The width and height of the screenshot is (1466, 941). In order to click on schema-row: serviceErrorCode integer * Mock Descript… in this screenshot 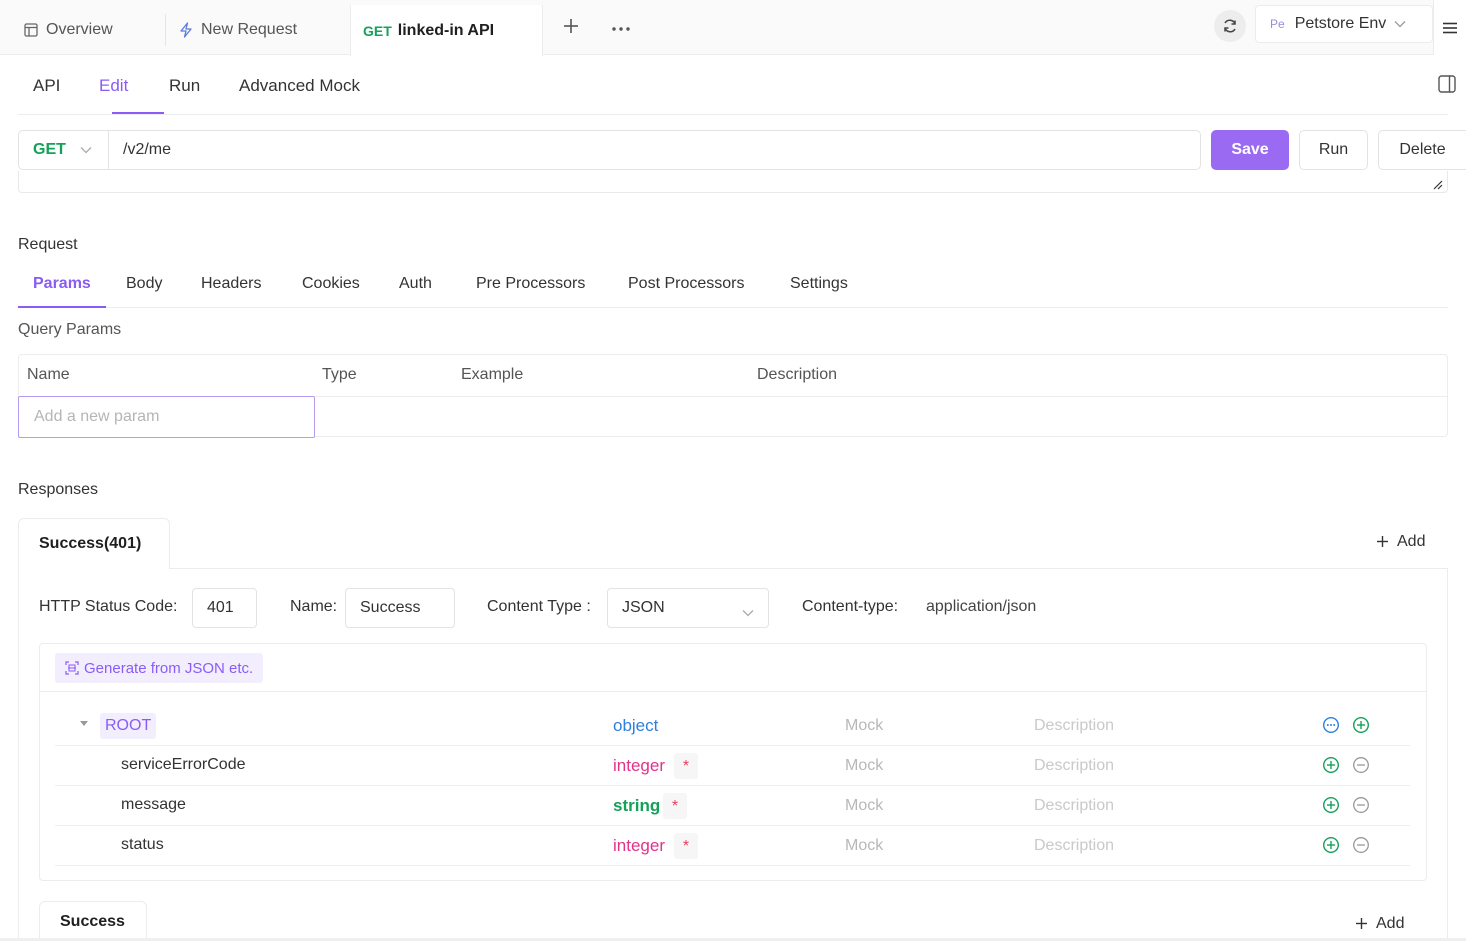, I will do `click(732, 766)`.